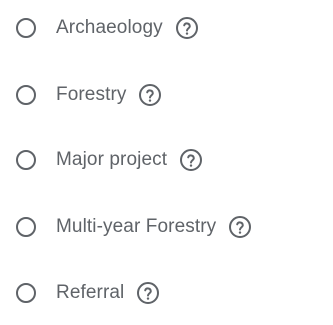 The width and height of the screenshot is (333, 325). Describe the element at coordinates (91, 94) in the screenshot. I see `option-label: Forestry` at that location.